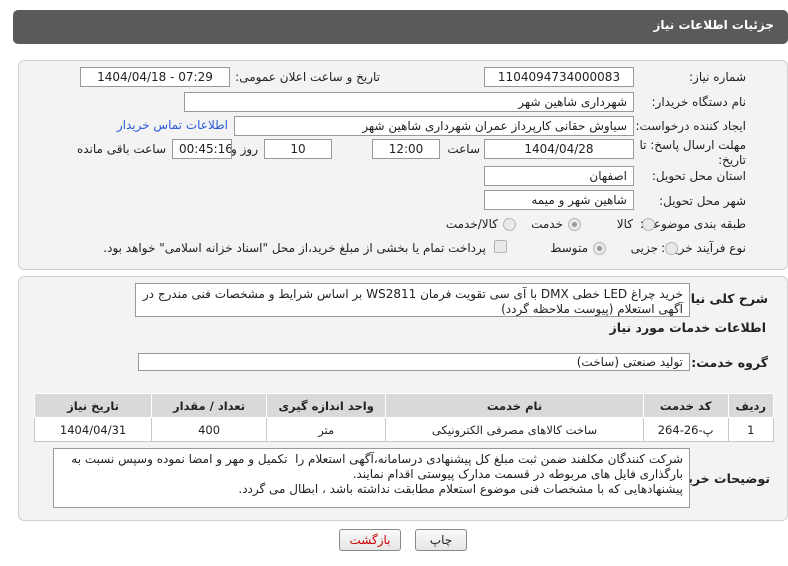  I want to click on cell-name: ساخت کالاهای مصرفی الکترونیکی, so click(514, 429).